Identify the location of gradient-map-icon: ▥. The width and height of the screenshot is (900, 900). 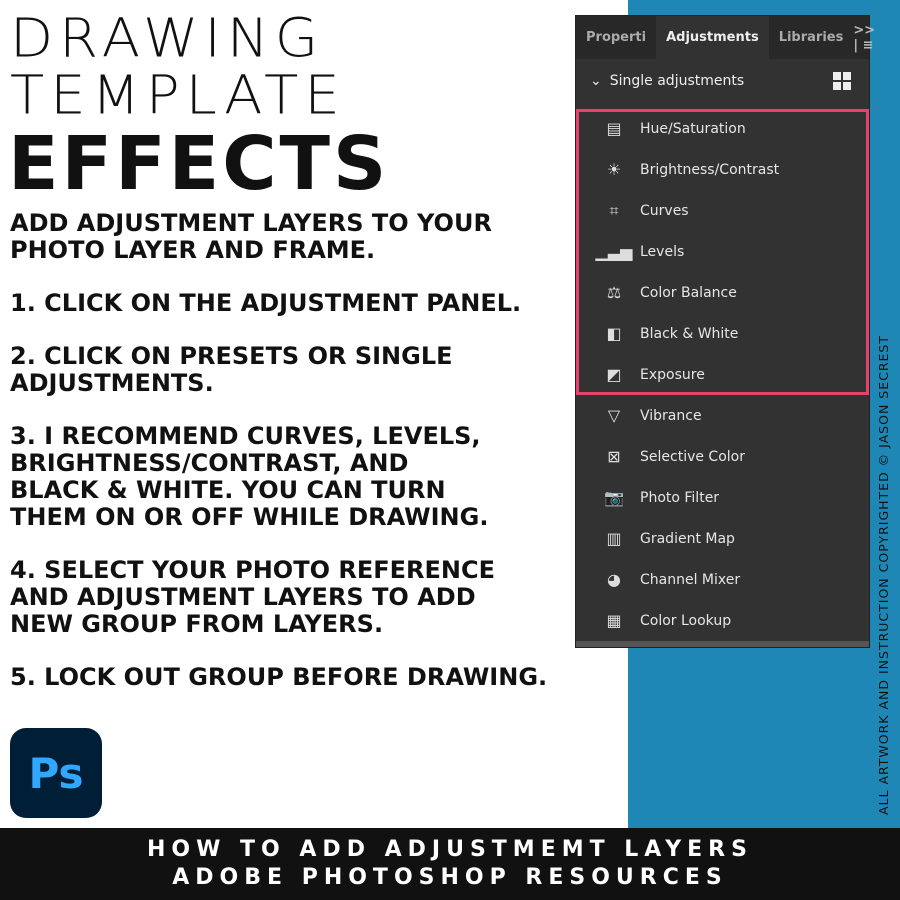
(614, 538).